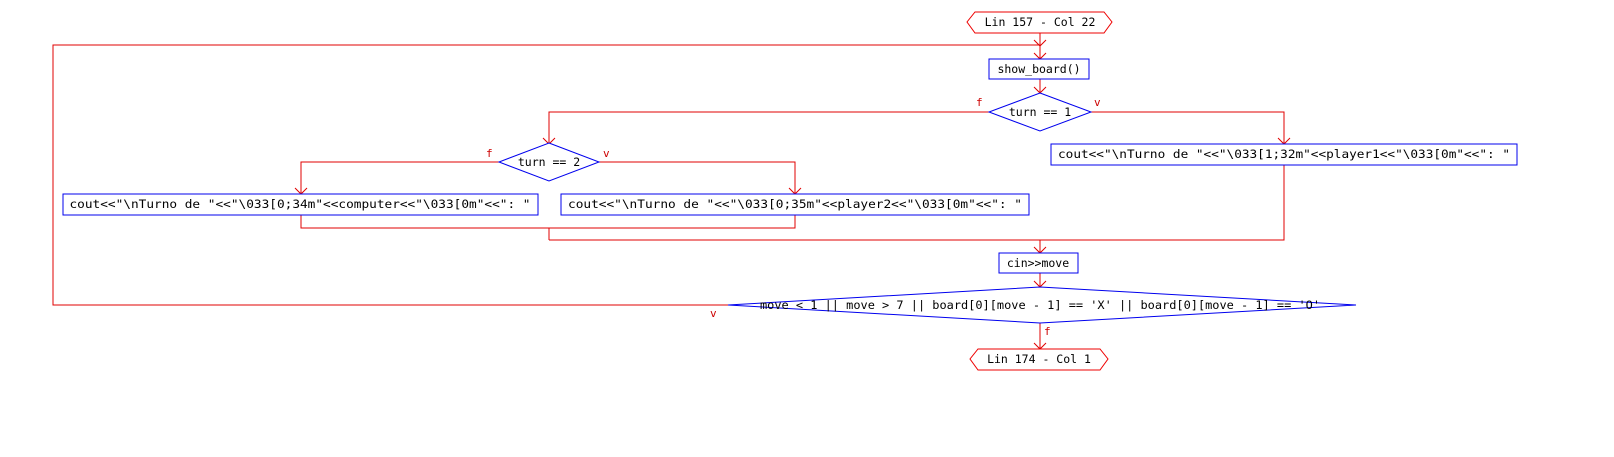 The height and width of the screenshot is (457, 1614). Describe the element at coordinates (1047, 331) in the screenshot. I see `loop-condition-false-label: f` at that location.